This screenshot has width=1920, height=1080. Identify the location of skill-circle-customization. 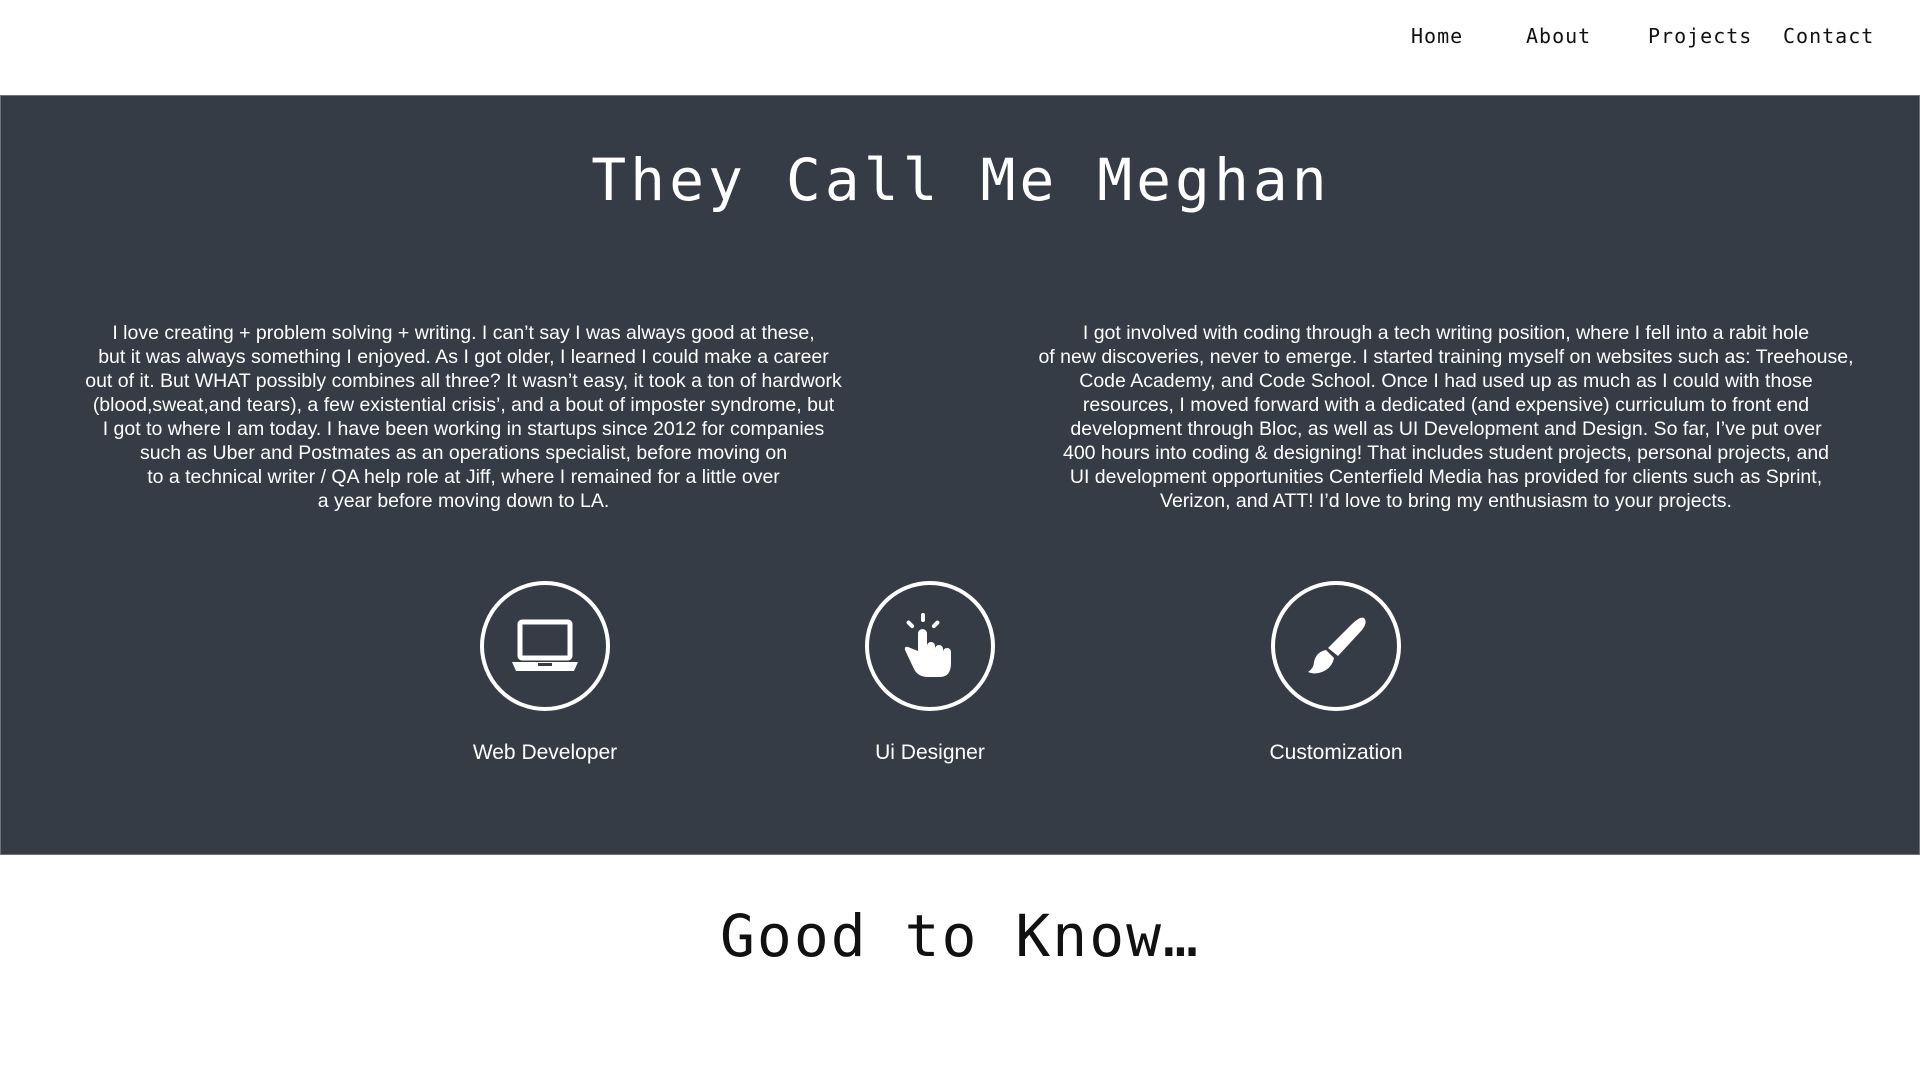
(1336, 646).